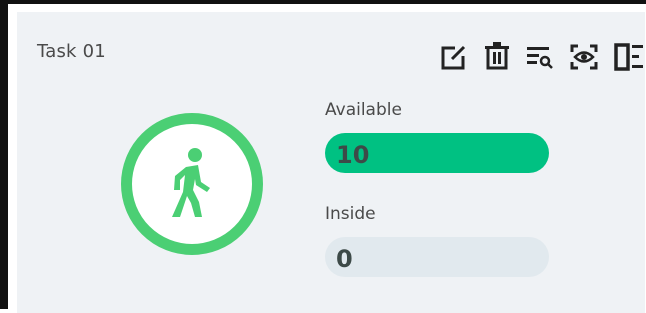 This screenshot has height=313, width=646. What do you see at coordinates (437, 257) in the screenshot?
I see `inside-value: 0` at bounding box center [437, 257].